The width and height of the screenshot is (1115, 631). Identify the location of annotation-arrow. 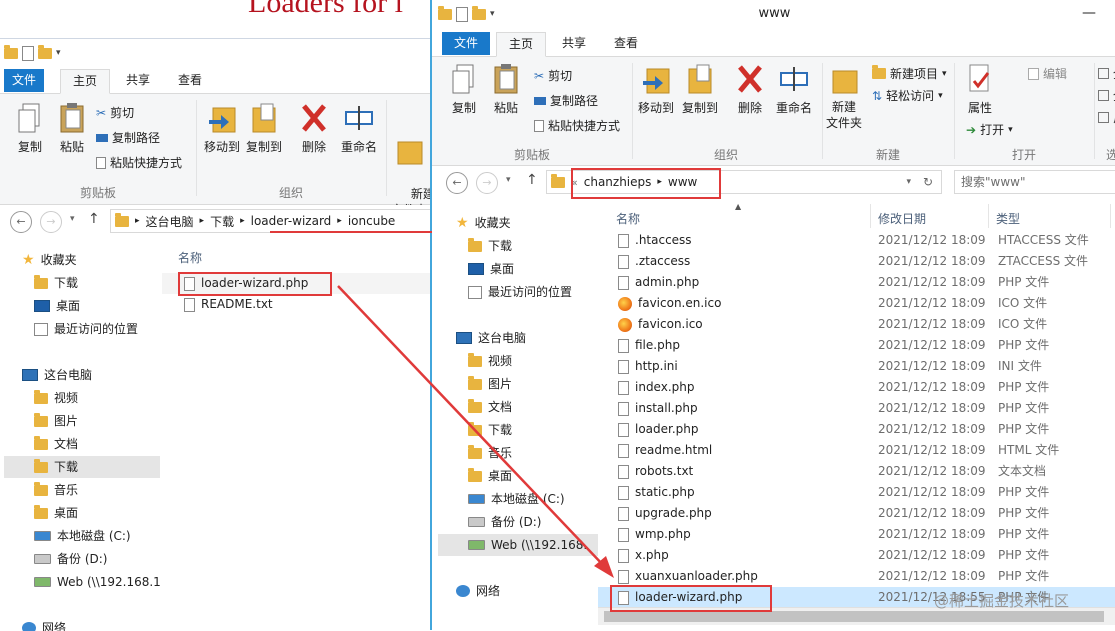
(475, 431).